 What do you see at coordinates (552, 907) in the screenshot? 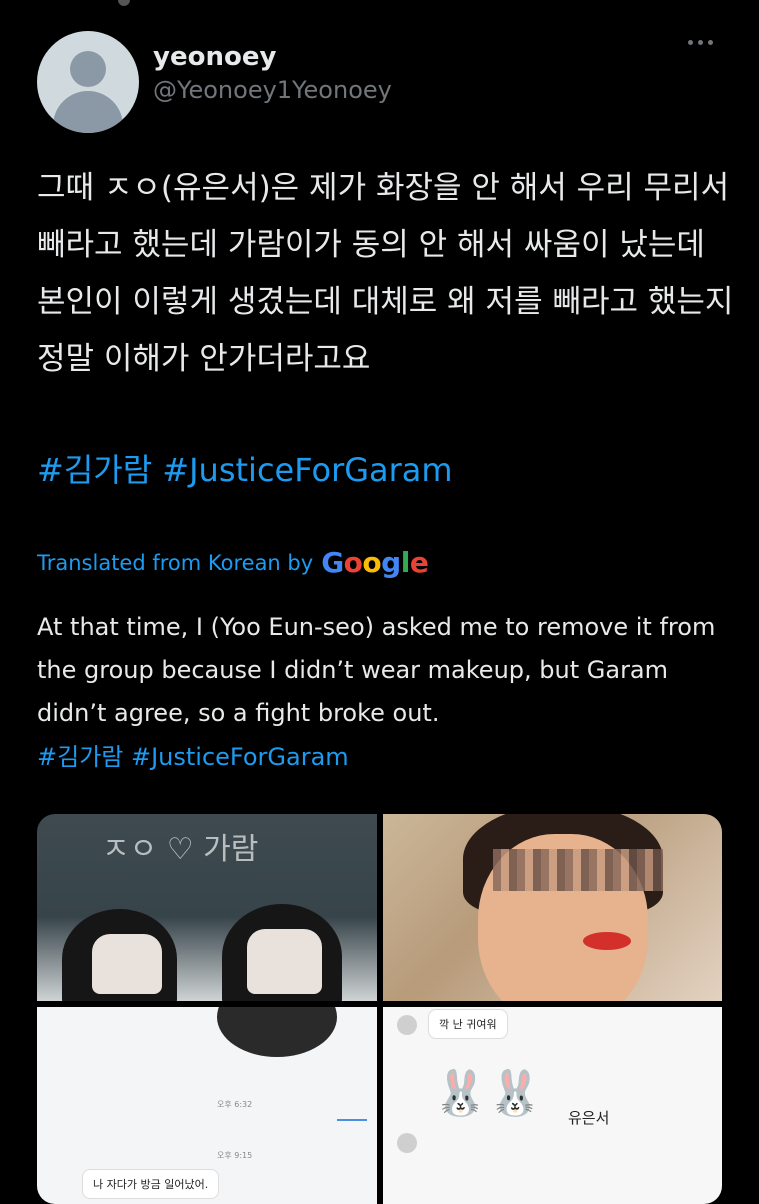
I see `photo-selfie` at bounding box center [552, 907].